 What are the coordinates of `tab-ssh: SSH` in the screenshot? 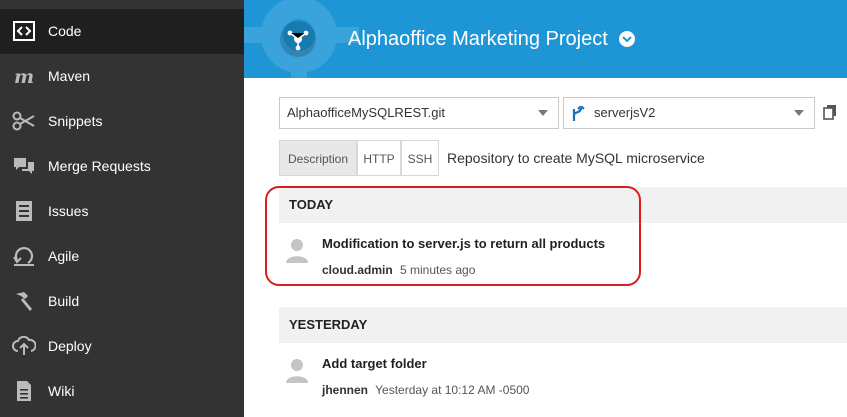 It's located at (420, 158).